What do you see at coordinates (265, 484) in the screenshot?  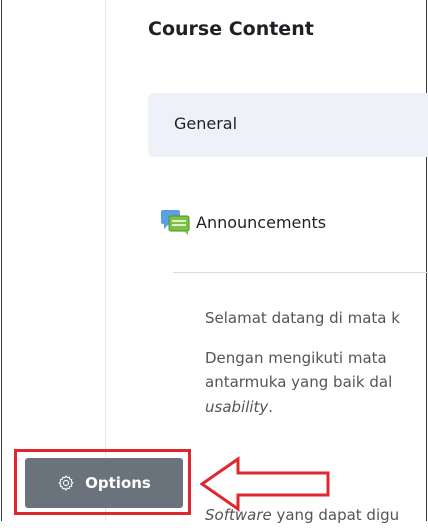 I see `annotation-arrow` at bounding box center [265, 484].